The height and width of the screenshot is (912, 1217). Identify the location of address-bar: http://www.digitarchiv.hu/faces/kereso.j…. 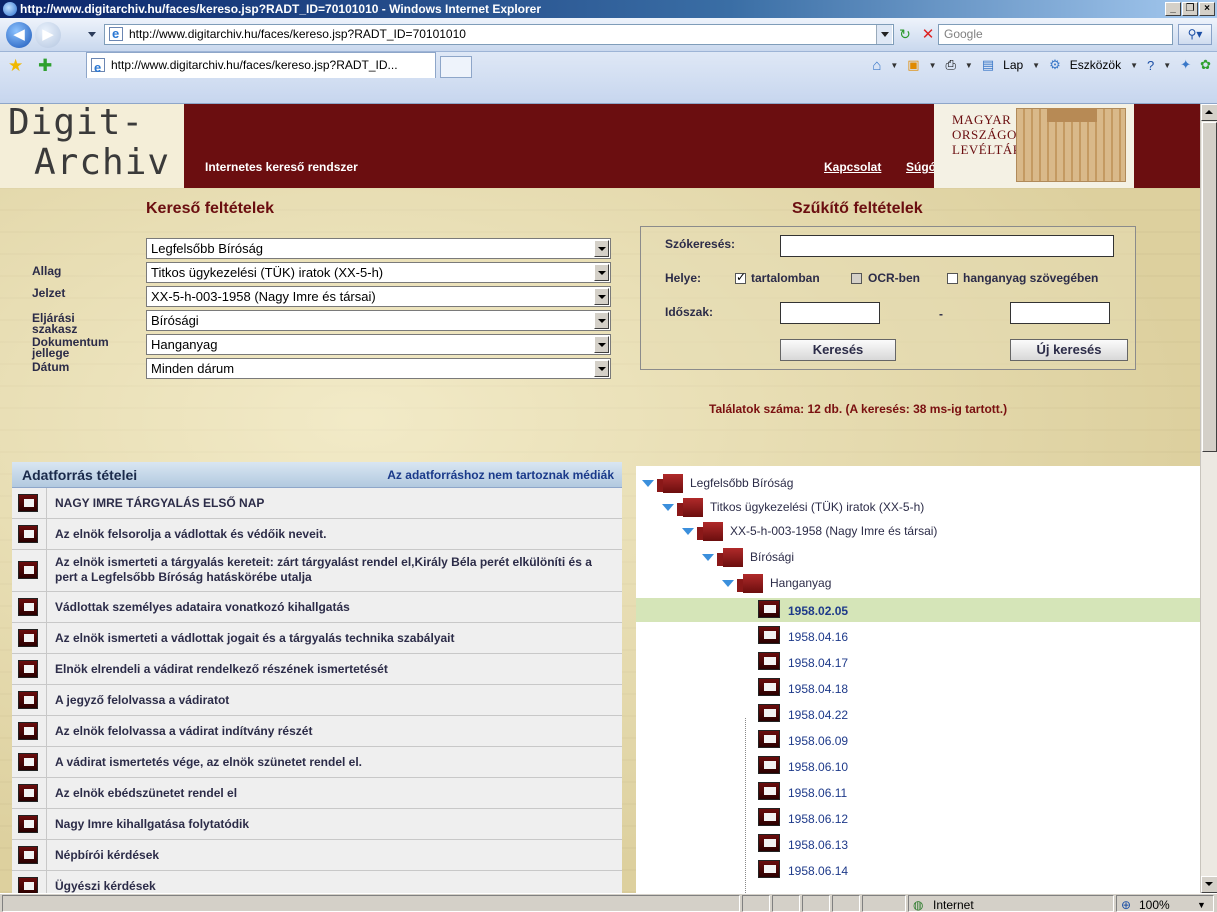
(499, 34).